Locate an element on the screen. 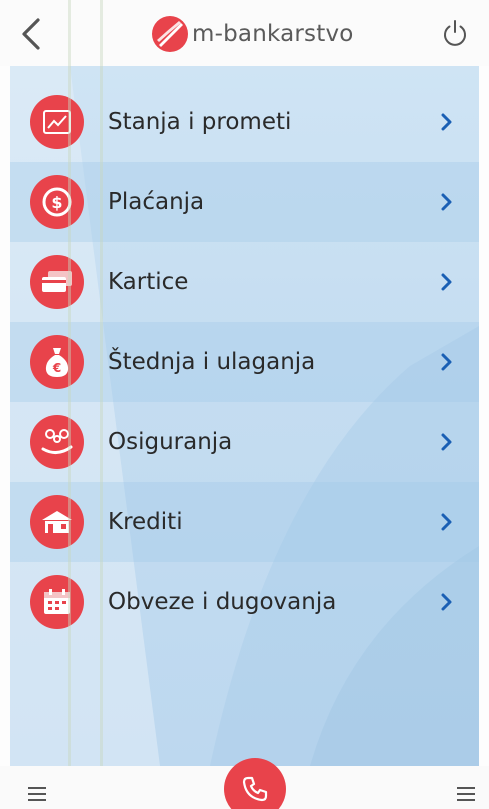 This screenshot has width=489, height=809. menu-item-label: Plaćanja is located at coordinates (156, 202).